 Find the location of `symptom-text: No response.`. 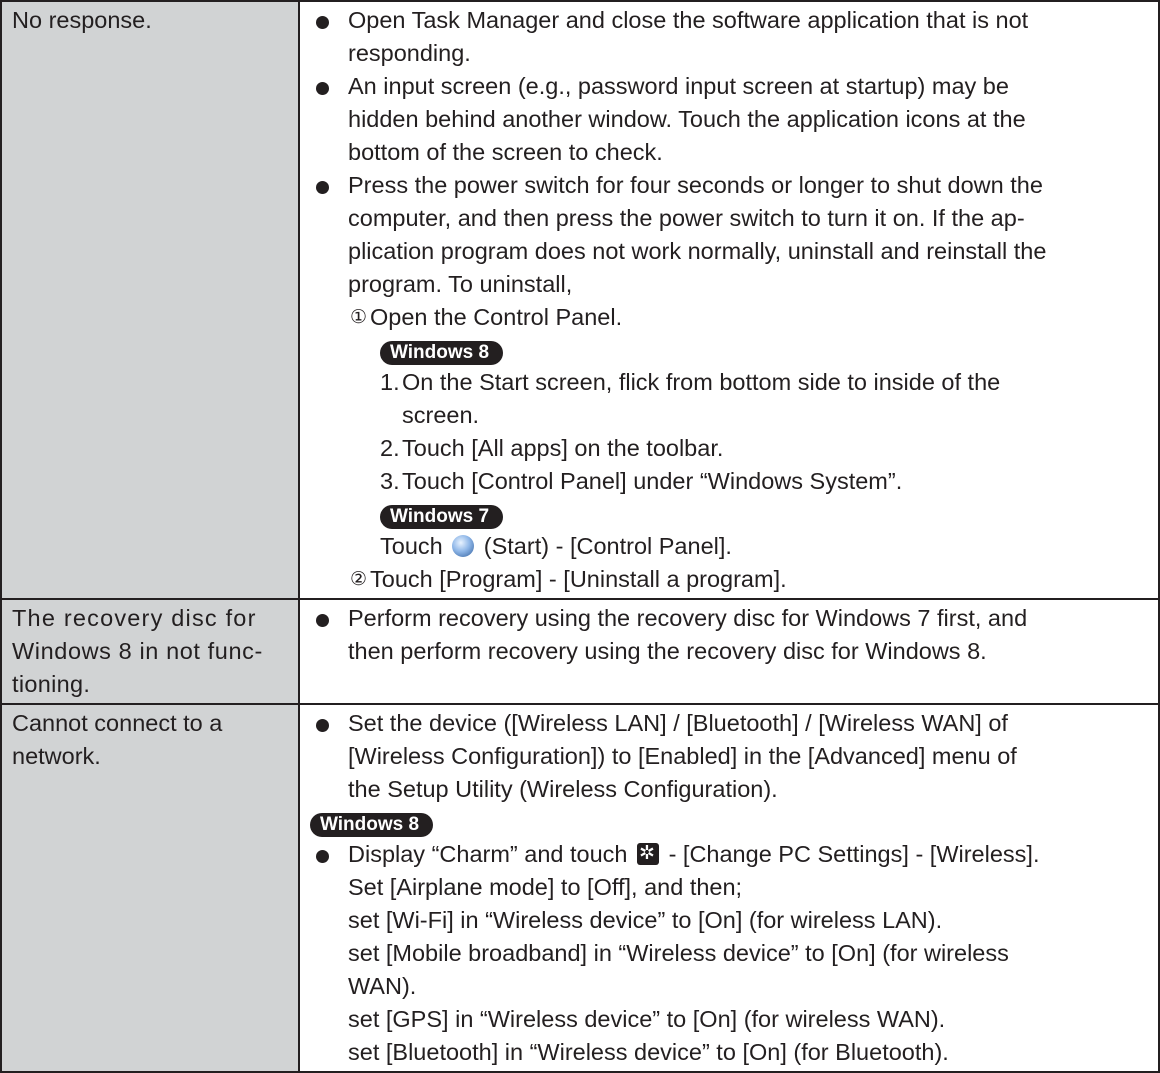

symptom-text: No response. is located at coordinates (82, 20).